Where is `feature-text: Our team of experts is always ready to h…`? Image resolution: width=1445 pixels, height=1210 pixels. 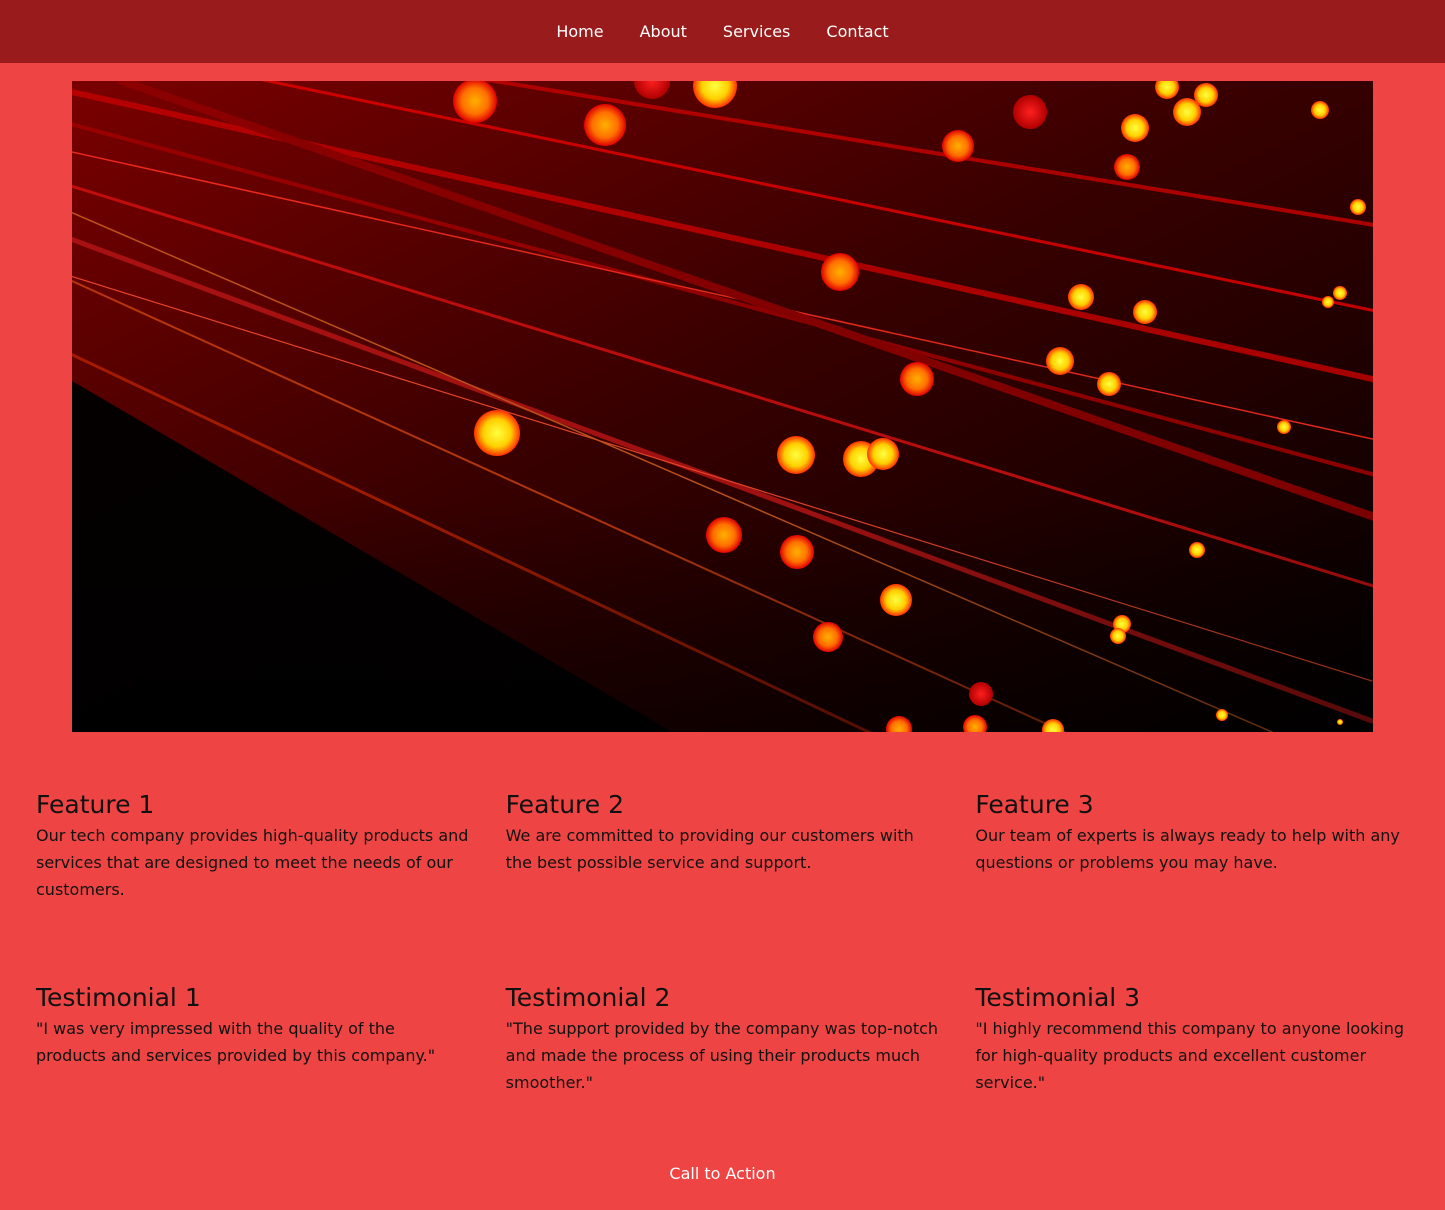 feature-text: Our team of experts is always ready to h… is located at coordinates (1187, 849).